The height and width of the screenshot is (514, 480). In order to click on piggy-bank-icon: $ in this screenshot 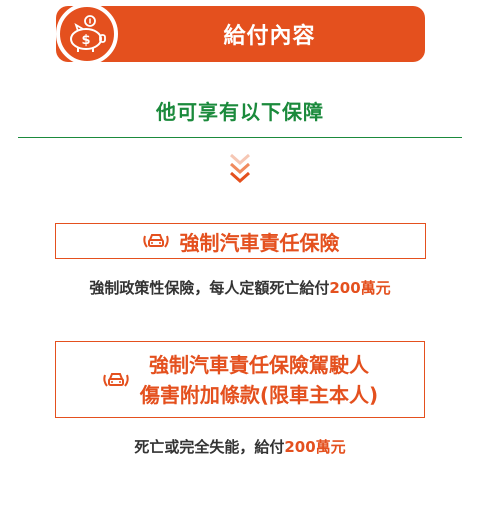, I will do `click(87, 34)`.